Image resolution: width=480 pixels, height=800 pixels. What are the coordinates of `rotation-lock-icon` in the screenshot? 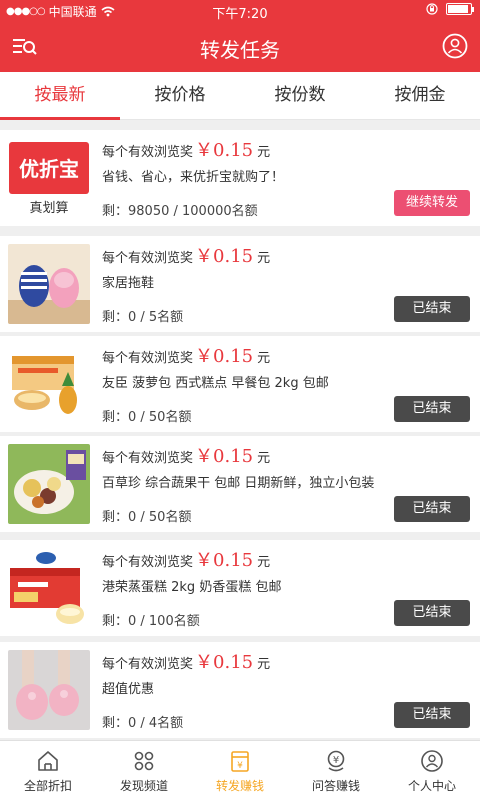 It's located at (432, 9).